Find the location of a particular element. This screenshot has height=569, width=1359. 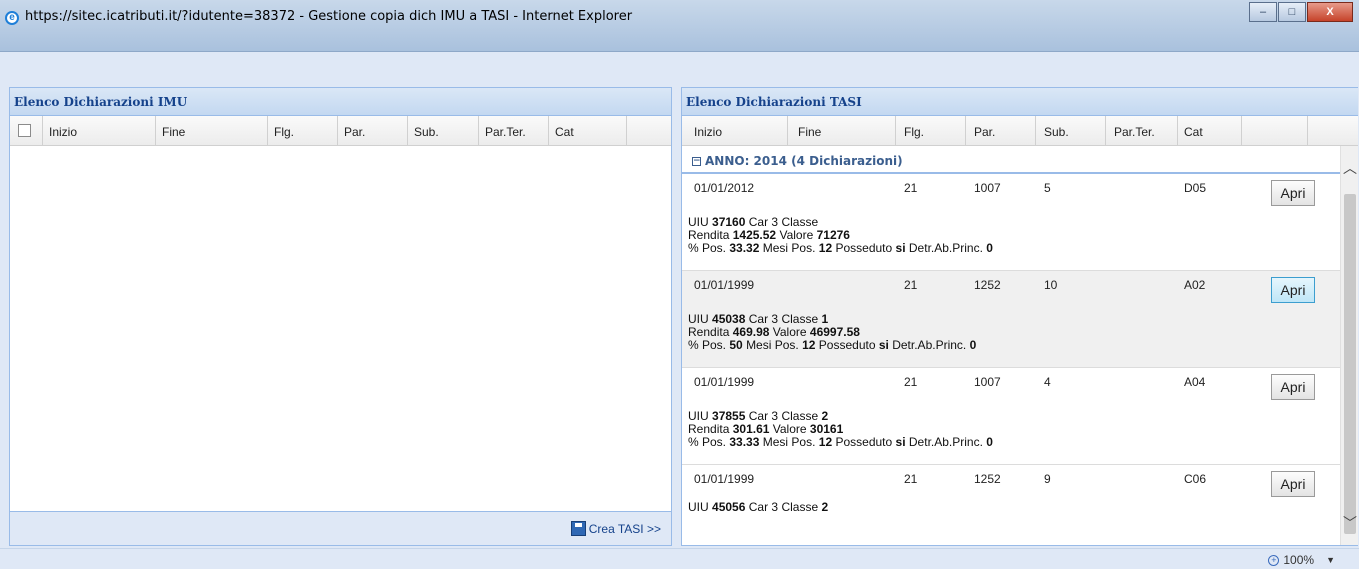

status-bar: + 100% ▼ is located at coordinates (679, 558).